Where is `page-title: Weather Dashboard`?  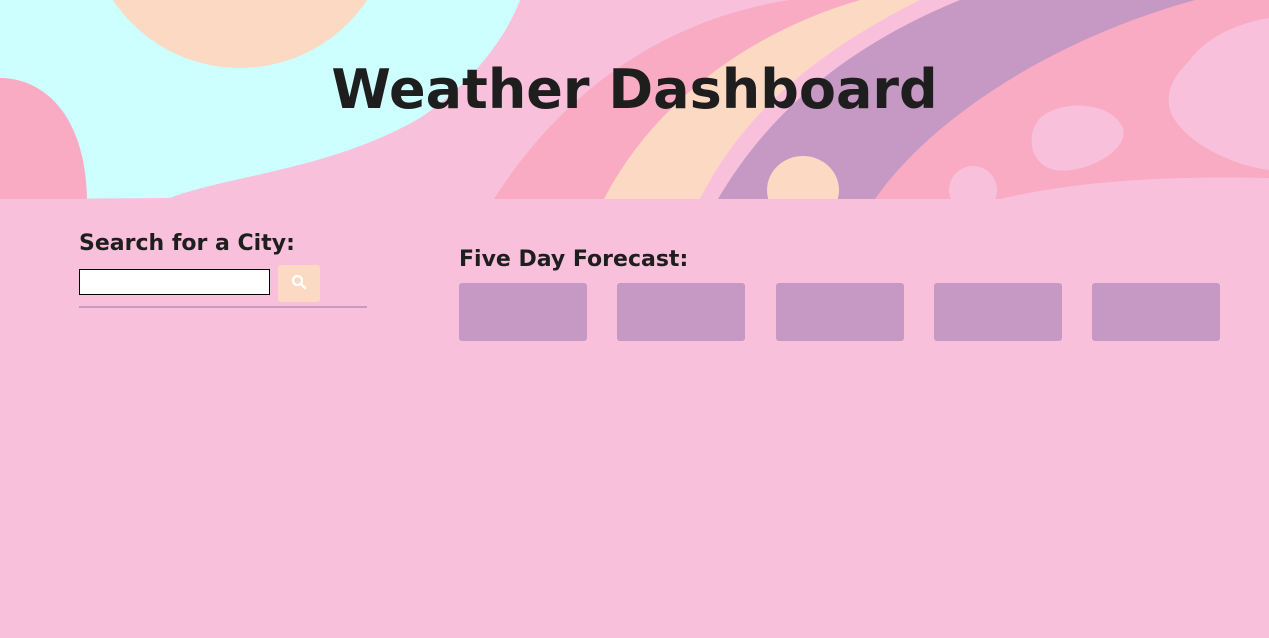 page-title: Weather Dashboard is located at coordinates (634, 89).